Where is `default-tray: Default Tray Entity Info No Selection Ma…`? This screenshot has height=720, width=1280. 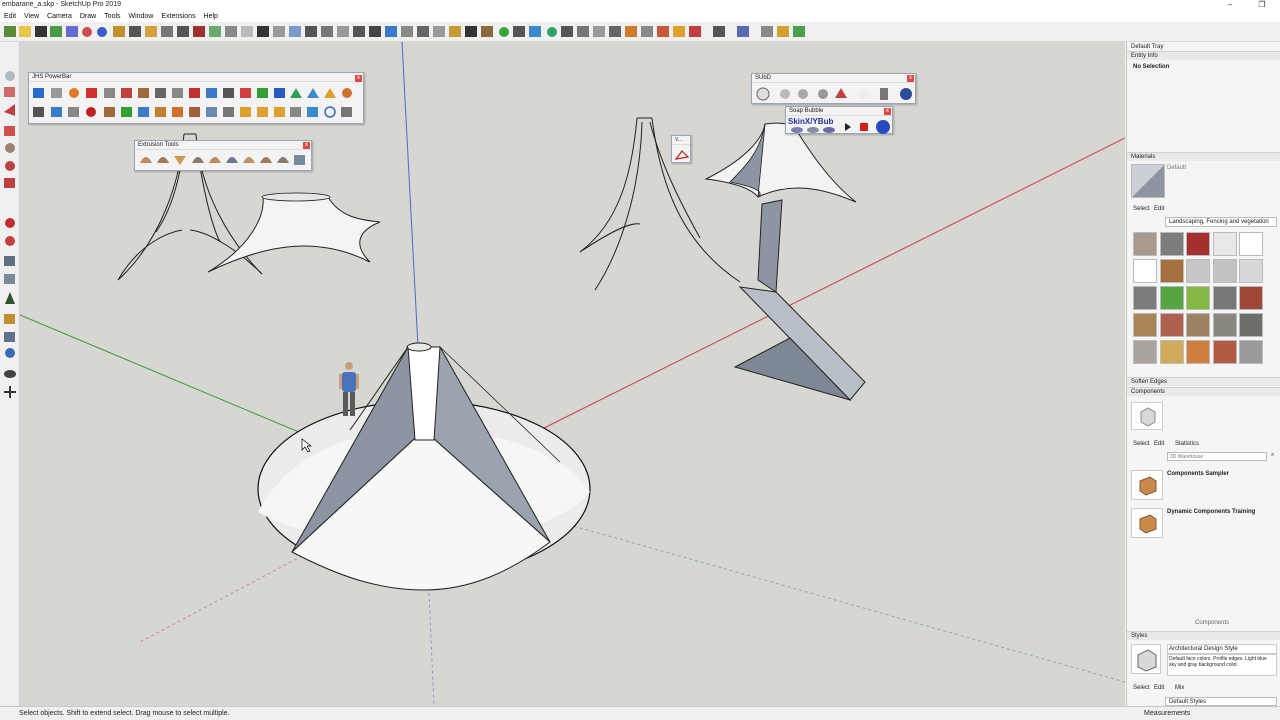
default-tray: Default Tray Entity Info No Selection Ma… is located at coordinates (1203, 374).